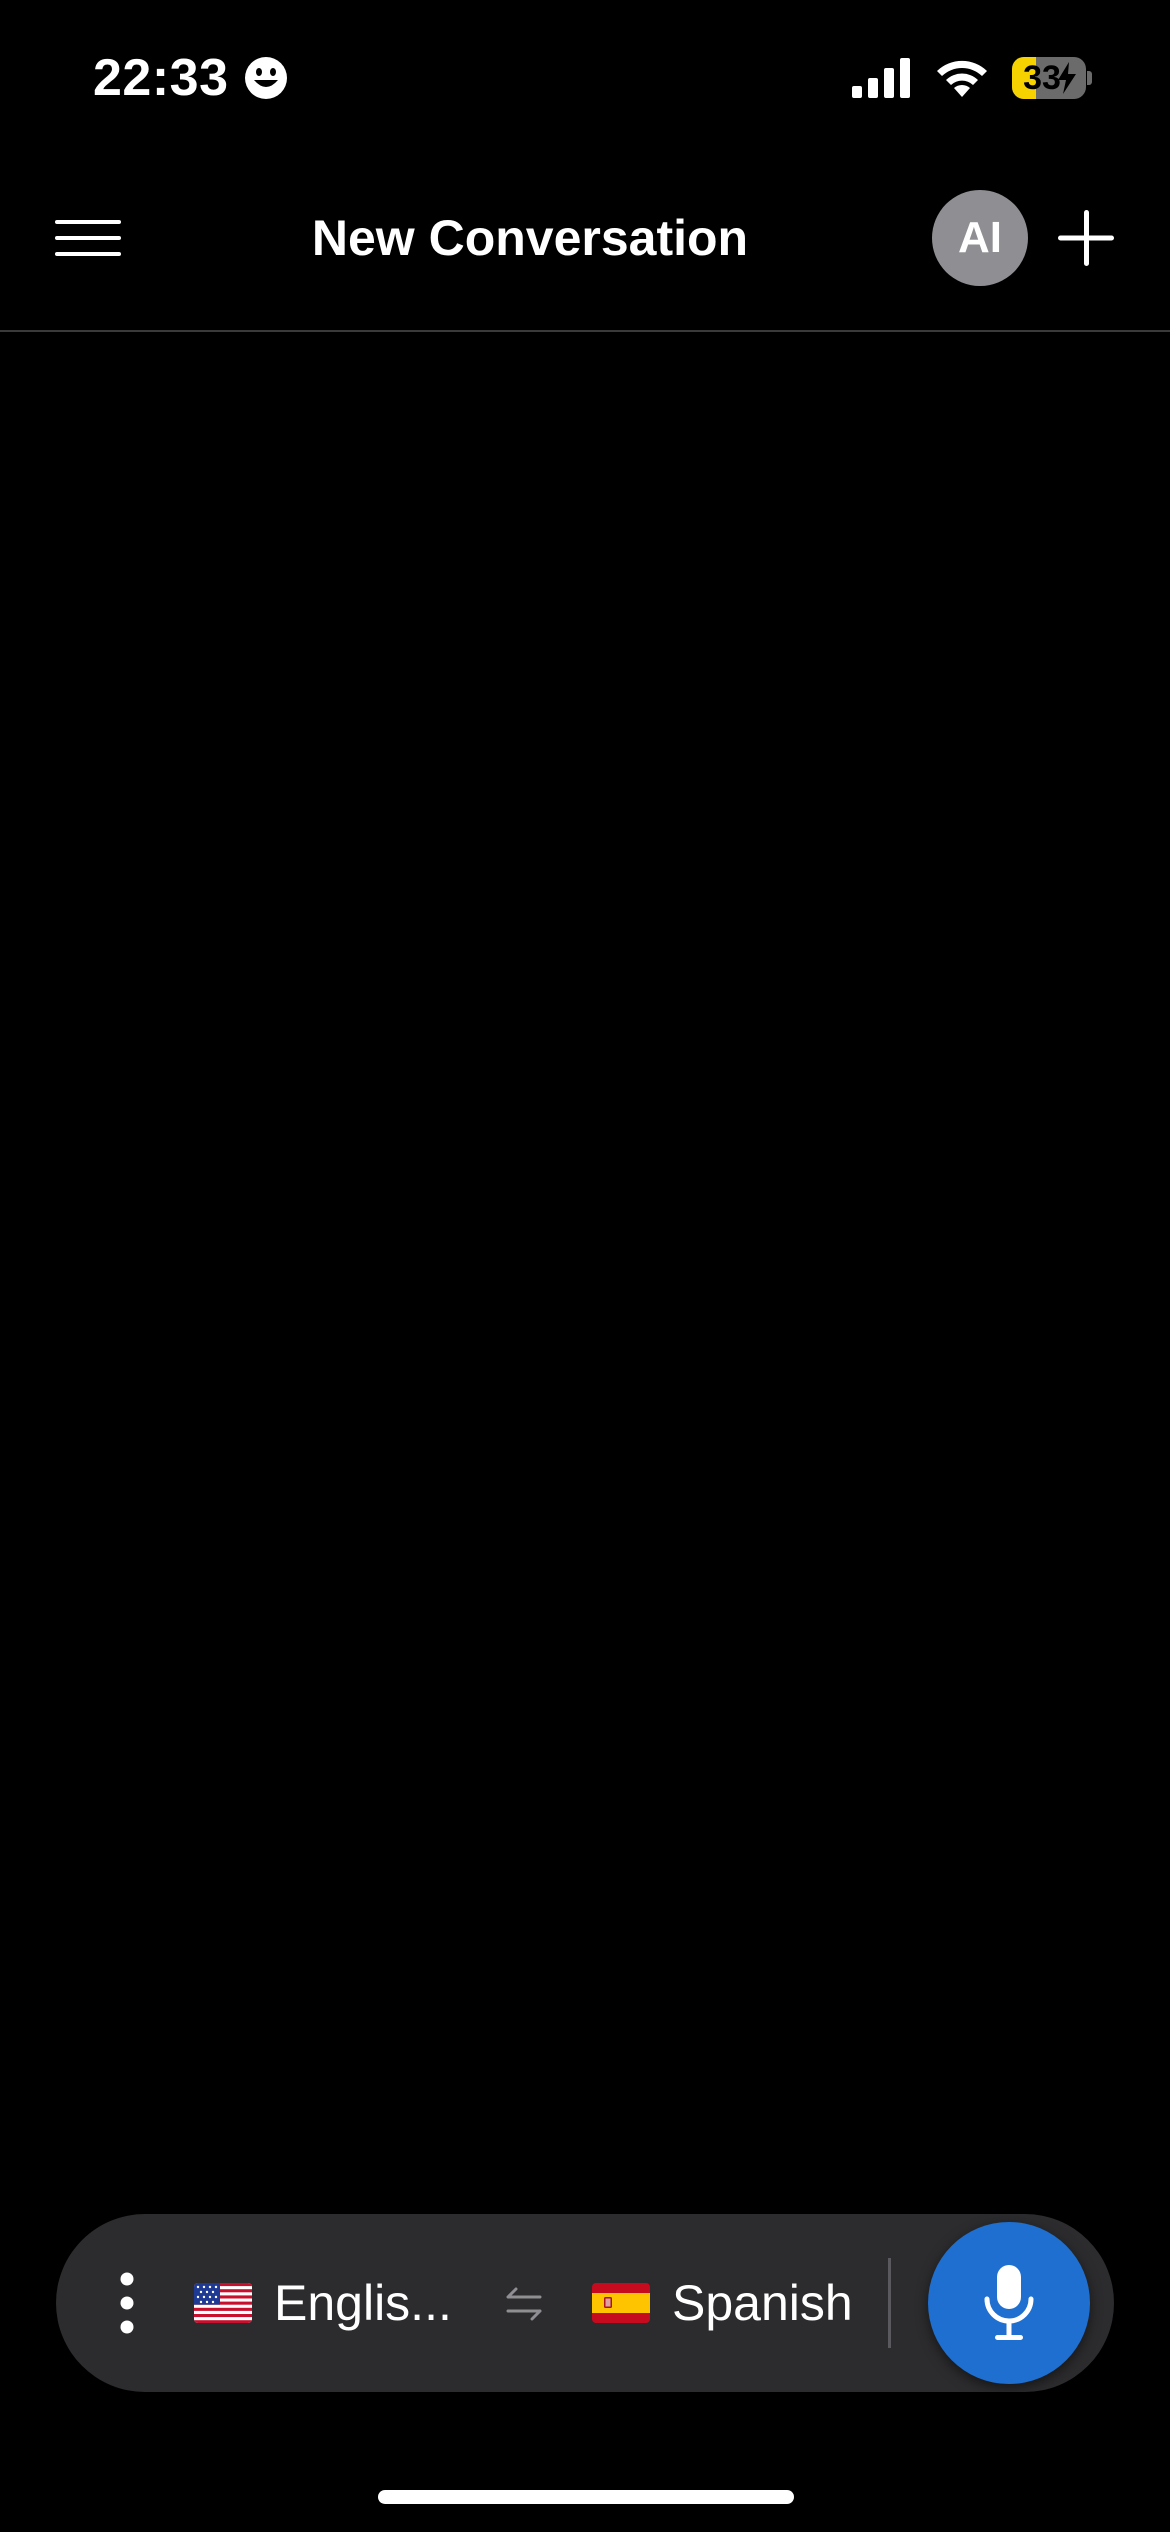 The image size is (1170, 2532). I want to click on hamburger-menu-icon, so click(88, 238).